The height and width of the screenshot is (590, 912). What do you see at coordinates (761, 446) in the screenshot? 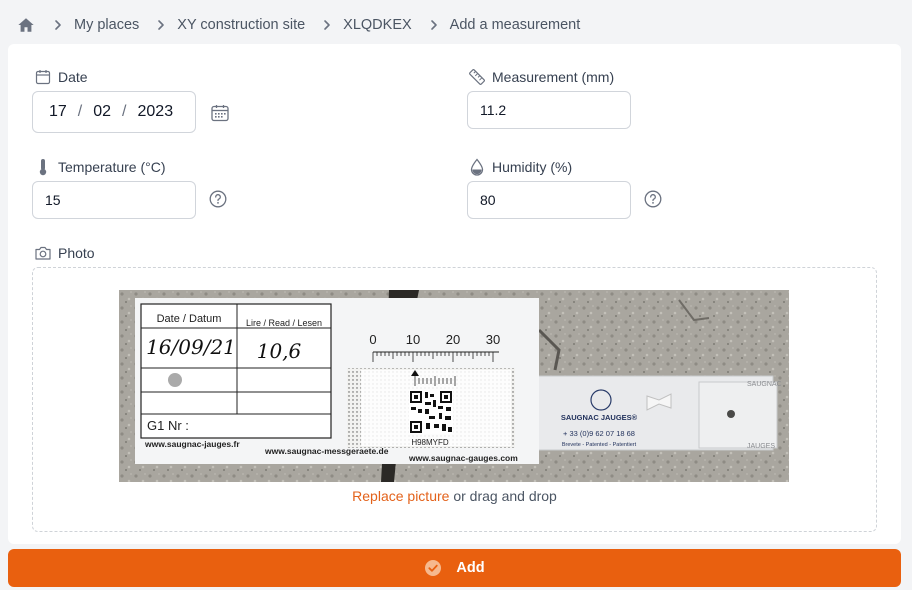
I see `photo-brand-side2: JAUGES` at bounding box center [761, 446].